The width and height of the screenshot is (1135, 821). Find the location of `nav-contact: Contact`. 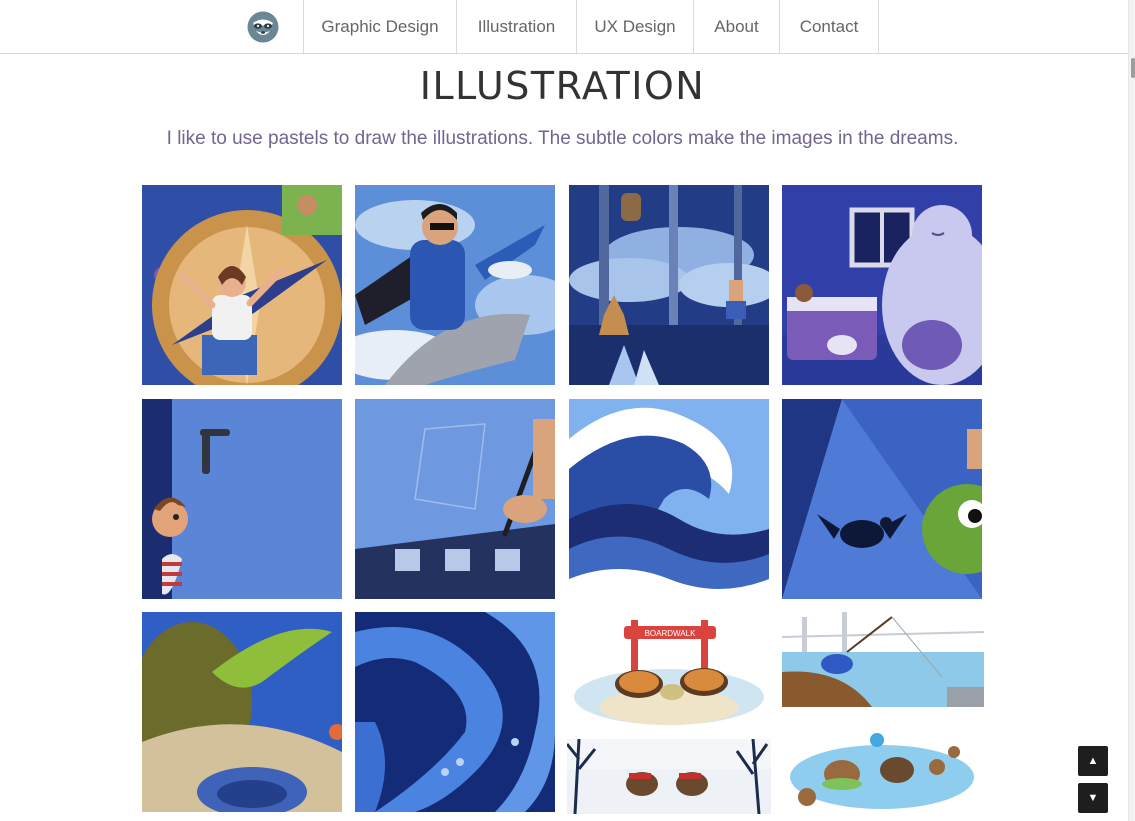

nav-contact: Contact is located at coordinates (829, 26).